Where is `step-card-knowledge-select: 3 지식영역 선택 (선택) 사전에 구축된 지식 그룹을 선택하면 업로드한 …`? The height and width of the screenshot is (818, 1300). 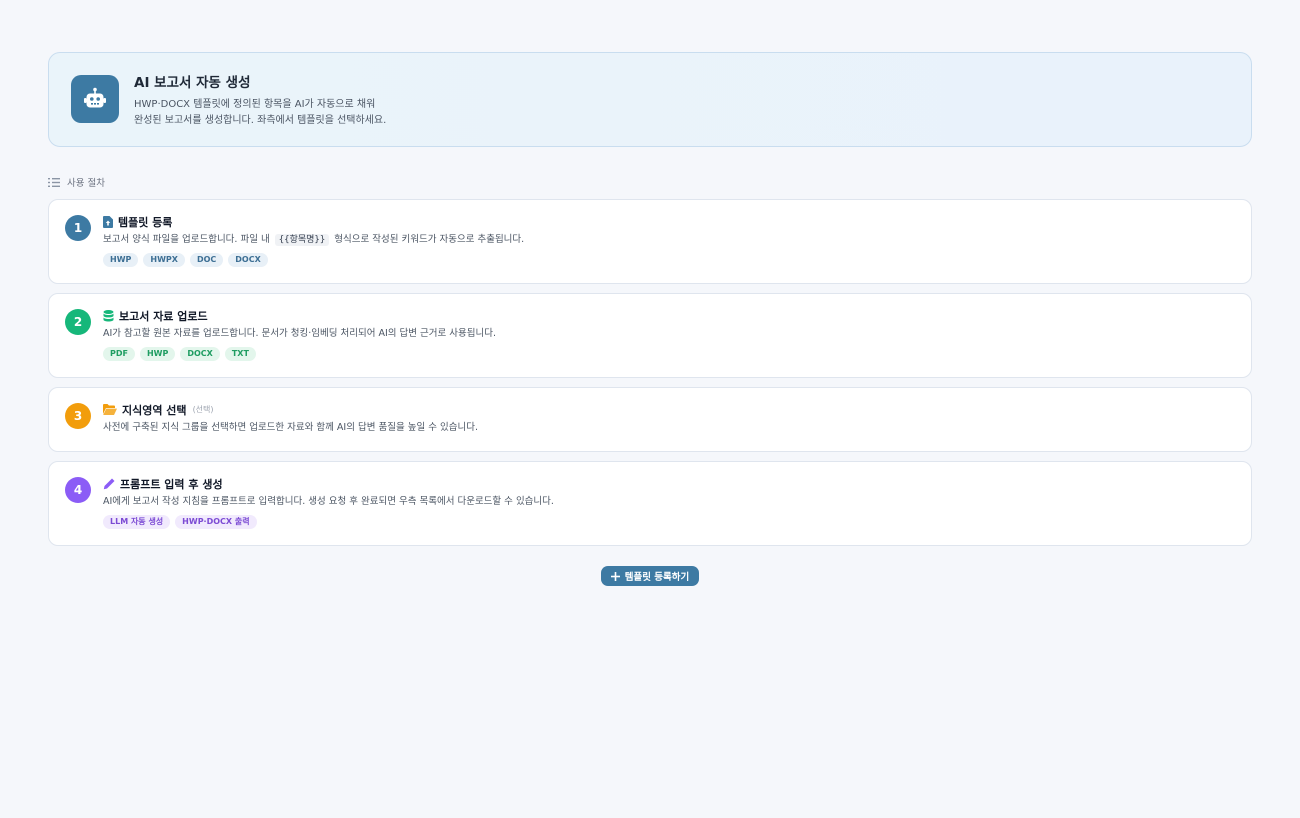
step-card-knowledge-select: 3 지식영역 선택 (선택) 사전에 구축된 지식 그룹을 선택하면 업로드한 … is located at coordinates (650, 419).